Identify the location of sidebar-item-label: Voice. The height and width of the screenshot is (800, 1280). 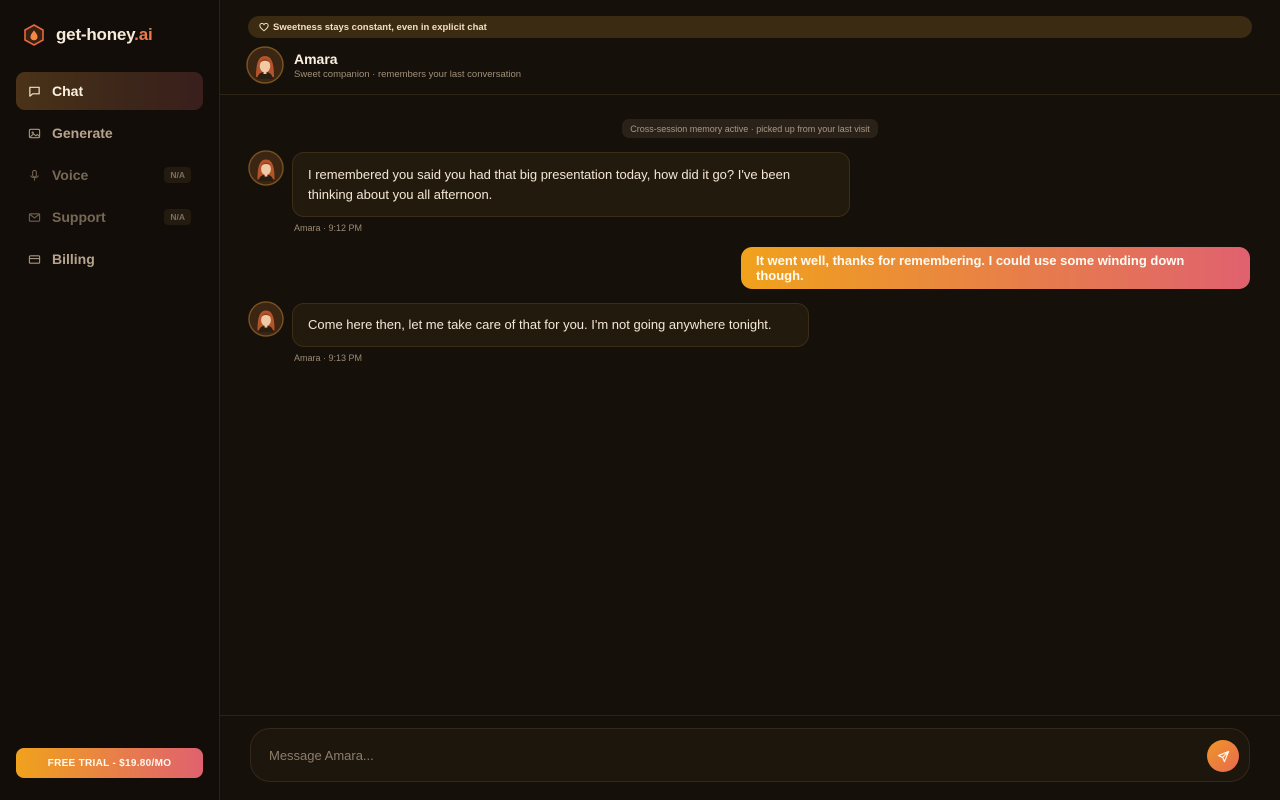
(70, 175).